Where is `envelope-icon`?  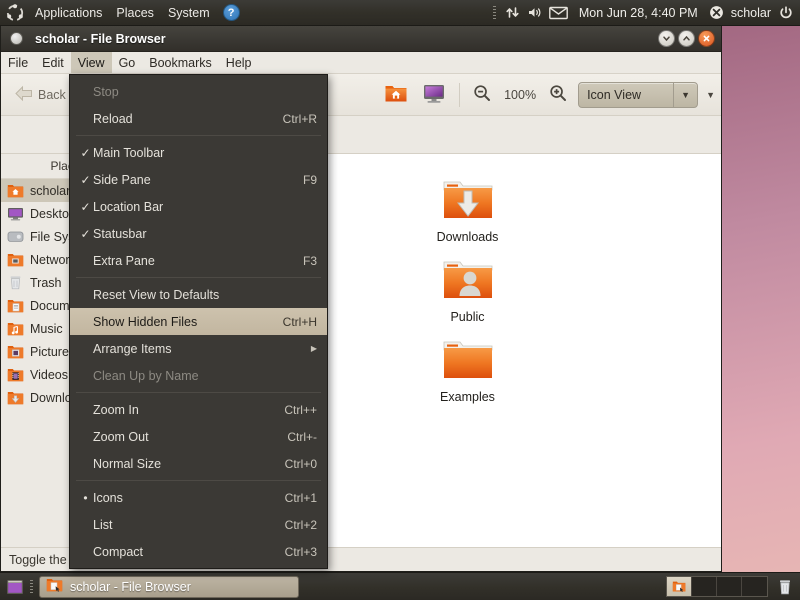
envelope-icon is located at coordinates (558, 13).